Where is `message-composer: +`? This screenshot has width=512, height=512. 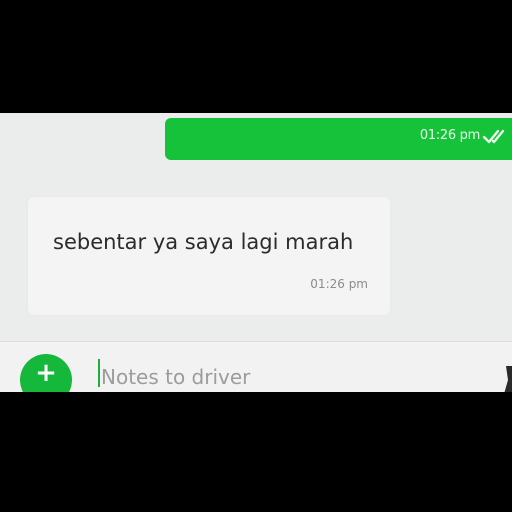
message-composer: + is located at coordinates (256, 366).